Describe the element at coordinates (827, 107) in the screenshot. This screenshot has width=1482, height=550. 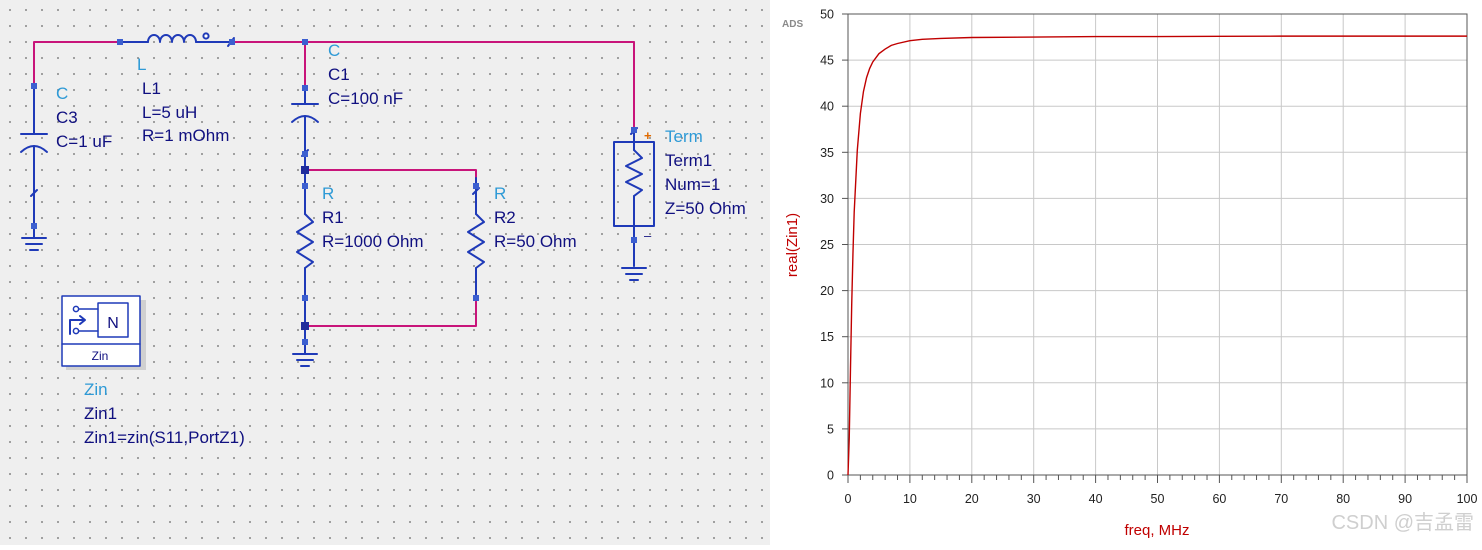
I see `y-tick-label: 40` at that location.